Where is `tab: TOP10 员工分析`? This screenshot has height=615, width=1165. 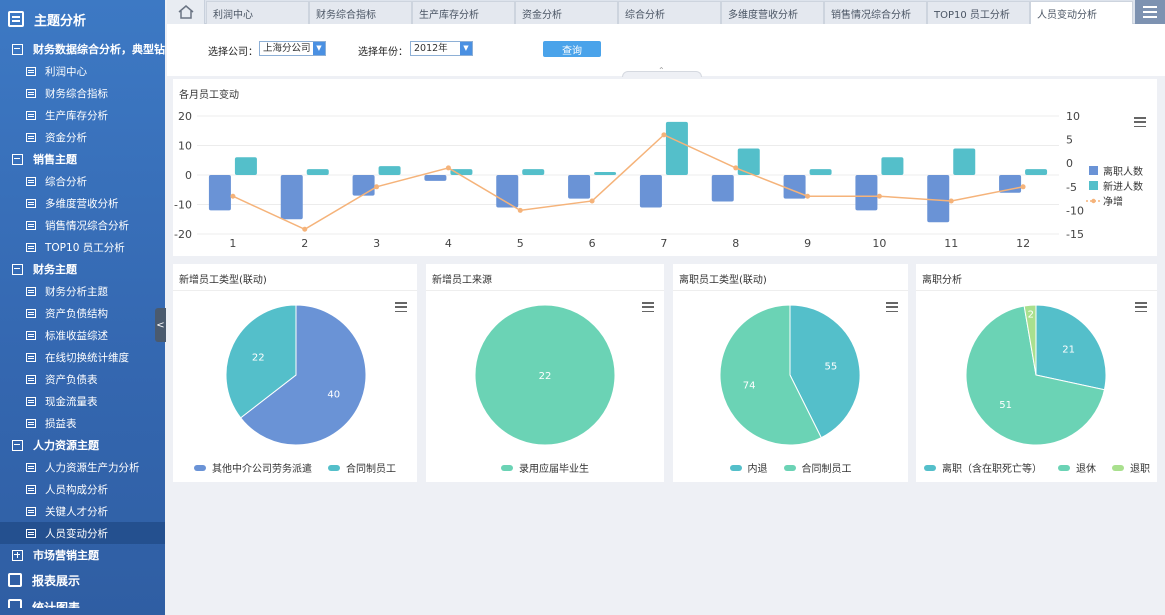 tab: TOP10 员工分析 is located at coordinates (978, 12).